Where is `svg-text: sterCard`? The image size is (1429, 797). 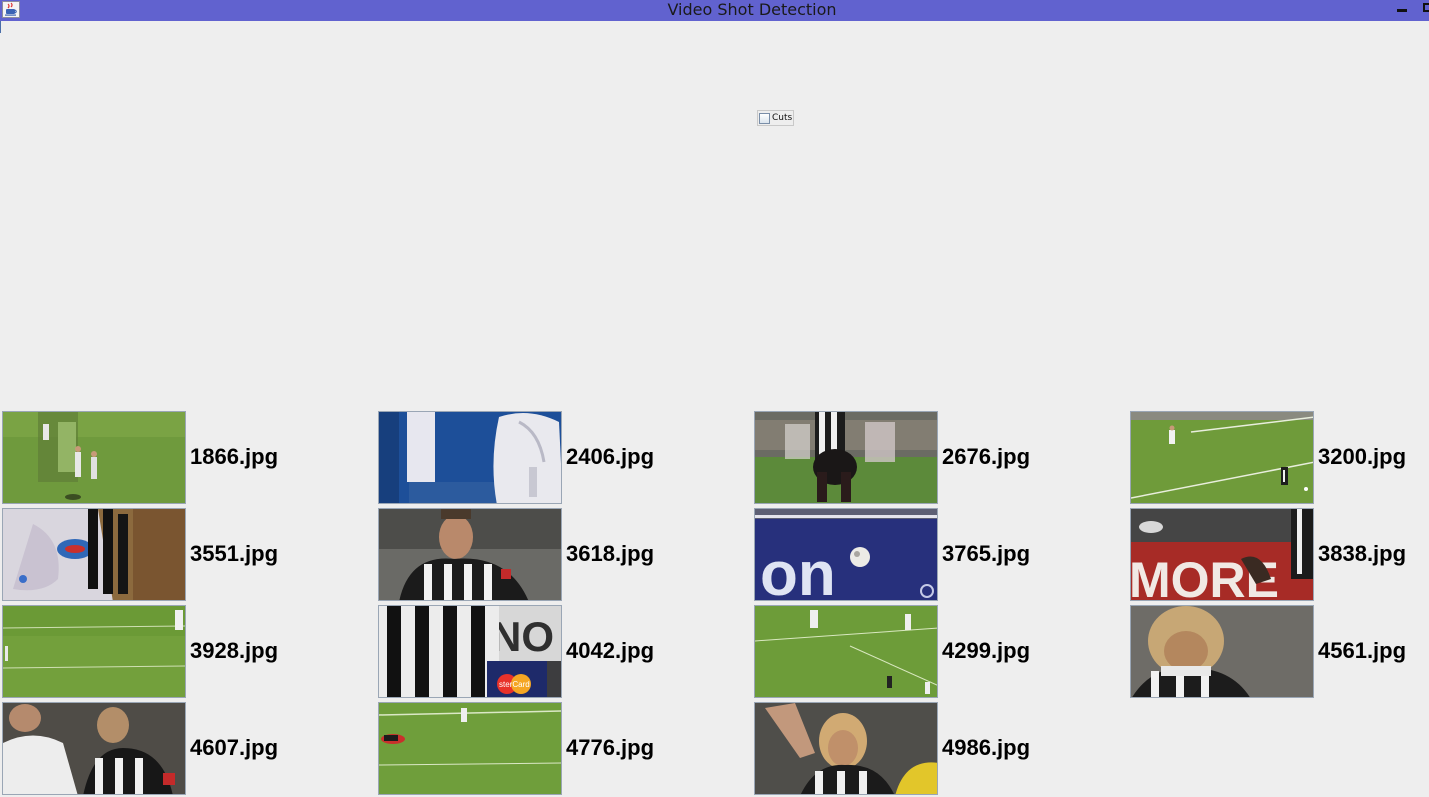
svg-text: sterCard is located at coordinates (514, 684).